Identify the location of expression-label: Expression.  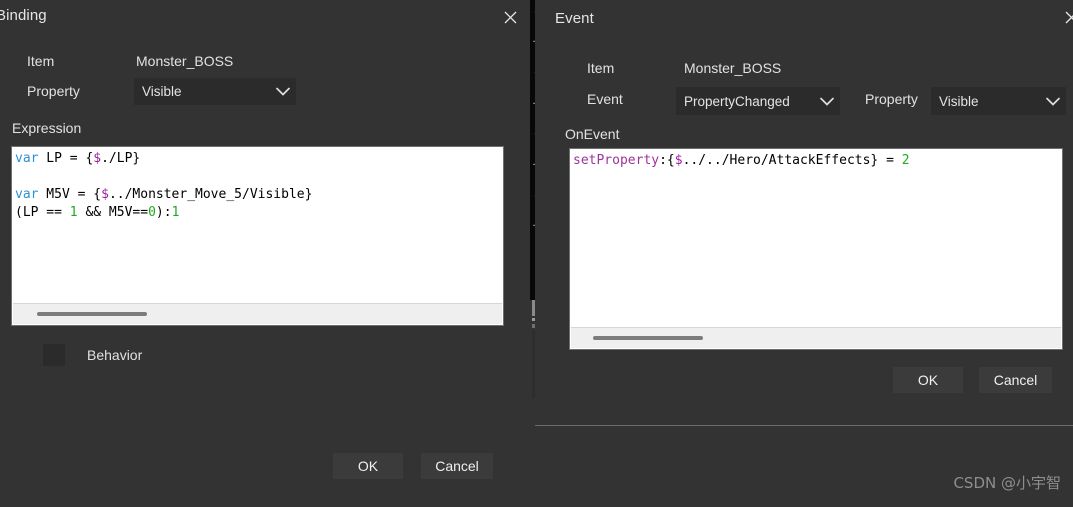
(47, 128).